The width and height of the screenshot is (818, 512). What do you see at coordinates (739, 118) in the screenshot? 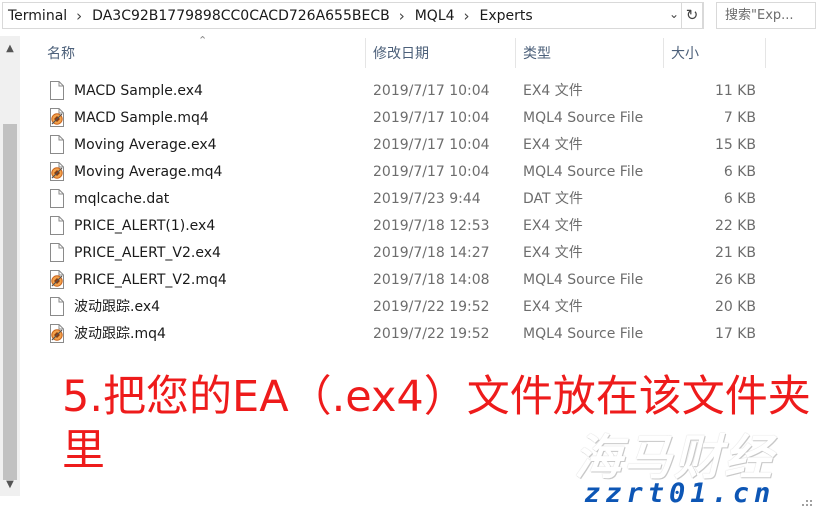
I see `file-size: 7 KB` at bounding box center [739, 118].